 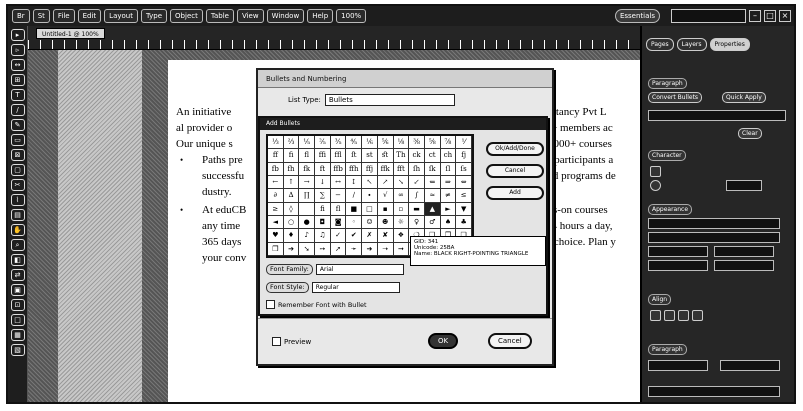 What do you see at coordinates (307, 222) in the screenshot?
I see `glyph-cell: ●` at bounding box center [307, 222].